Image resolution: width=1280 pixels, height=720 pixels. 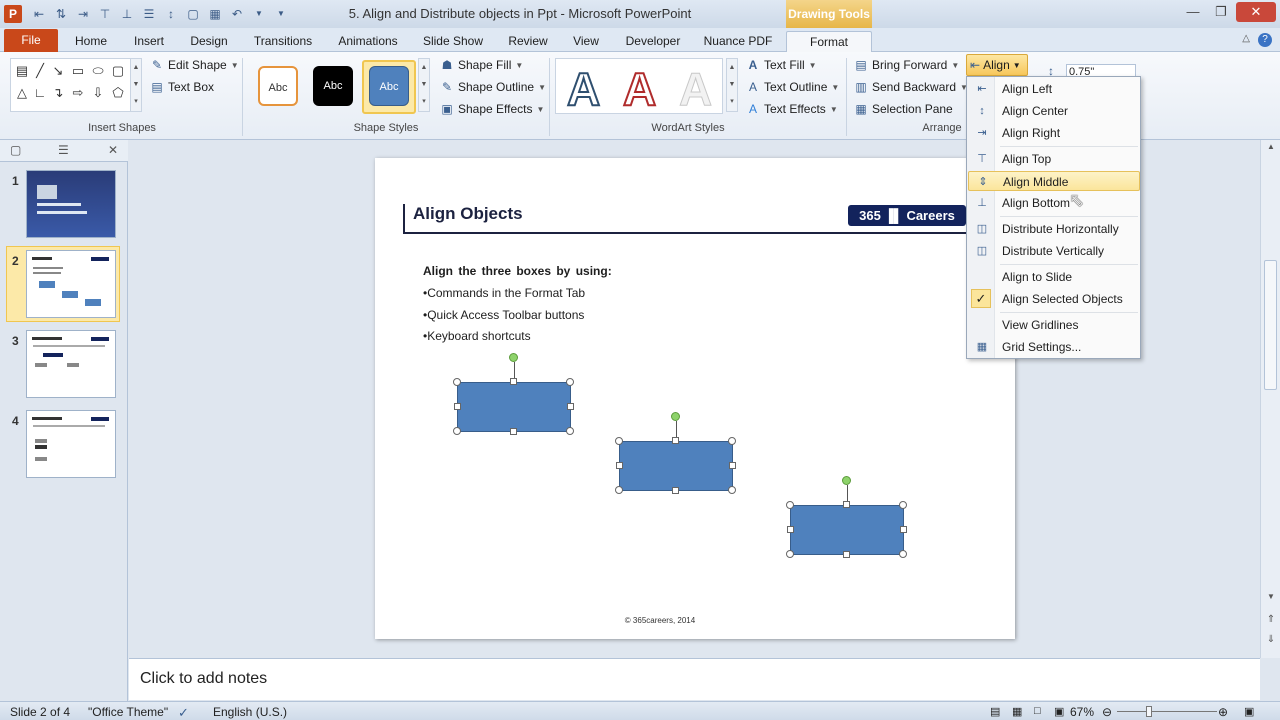 I want to click on help-icon: ?, so click(x=1265, y=40).